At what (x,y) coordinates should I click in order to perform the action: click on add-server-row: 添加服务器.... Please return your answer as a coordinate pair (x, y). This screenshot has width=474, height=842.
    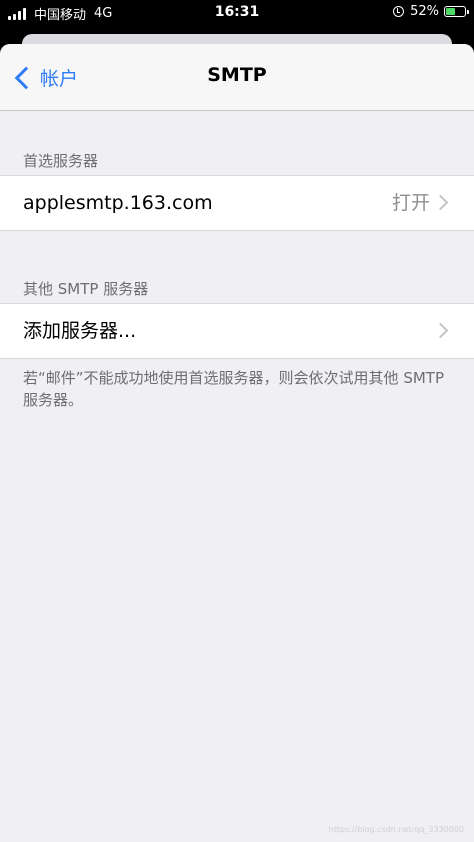
    Looking at the image, I should click on (237, 331).